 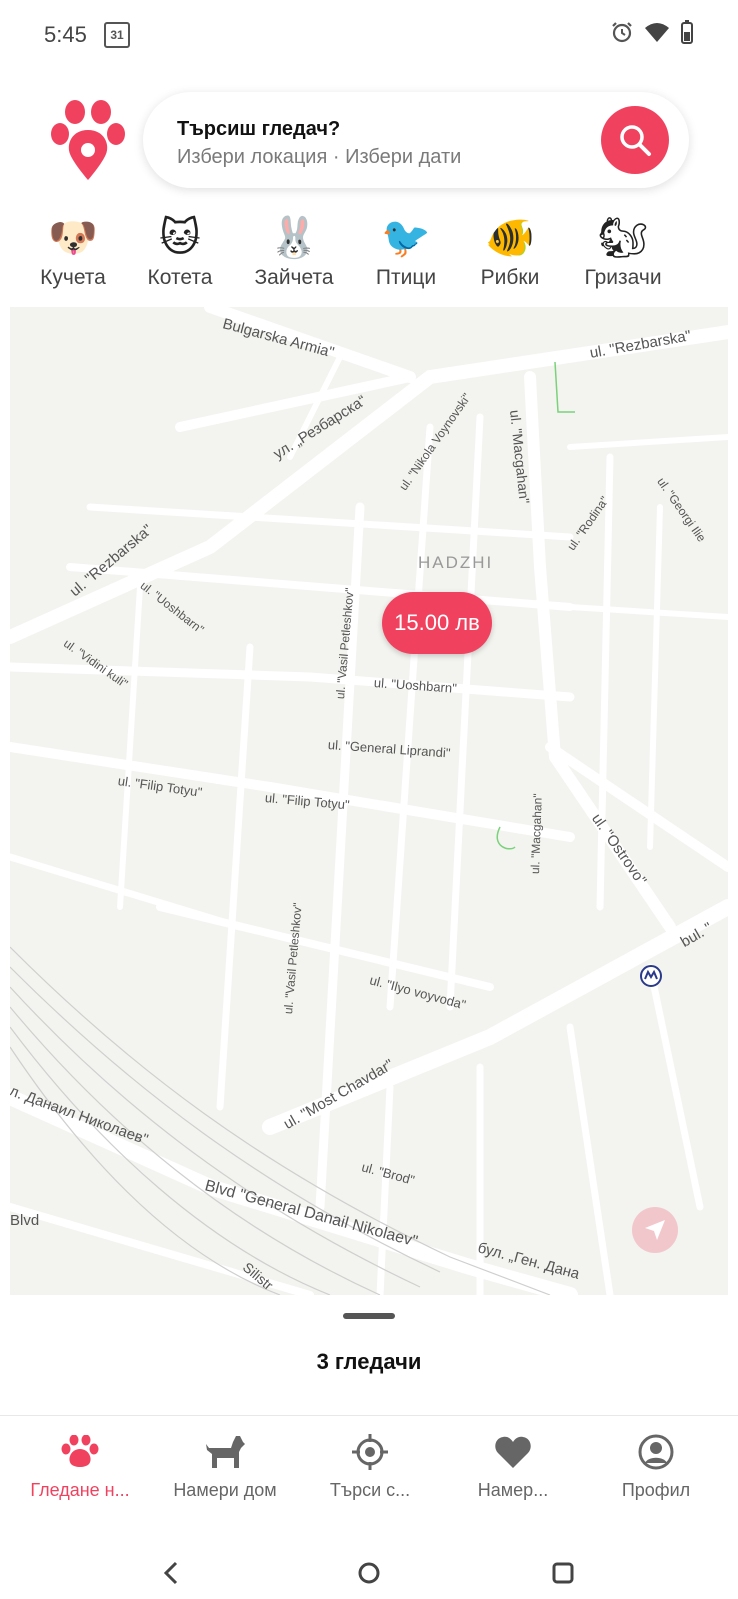 I want to click on cat-icon: 🐱, so click(x=180, y=238).